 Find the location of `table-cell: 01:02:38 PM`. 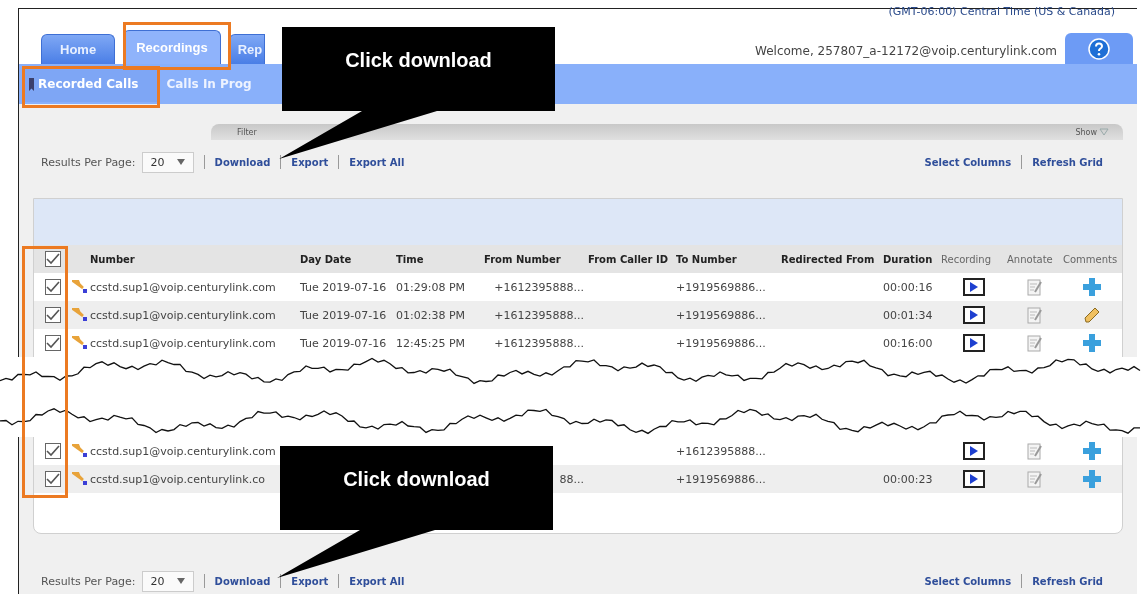

table-cell: 01:02:38 PM is located at coordinates (431, 315).